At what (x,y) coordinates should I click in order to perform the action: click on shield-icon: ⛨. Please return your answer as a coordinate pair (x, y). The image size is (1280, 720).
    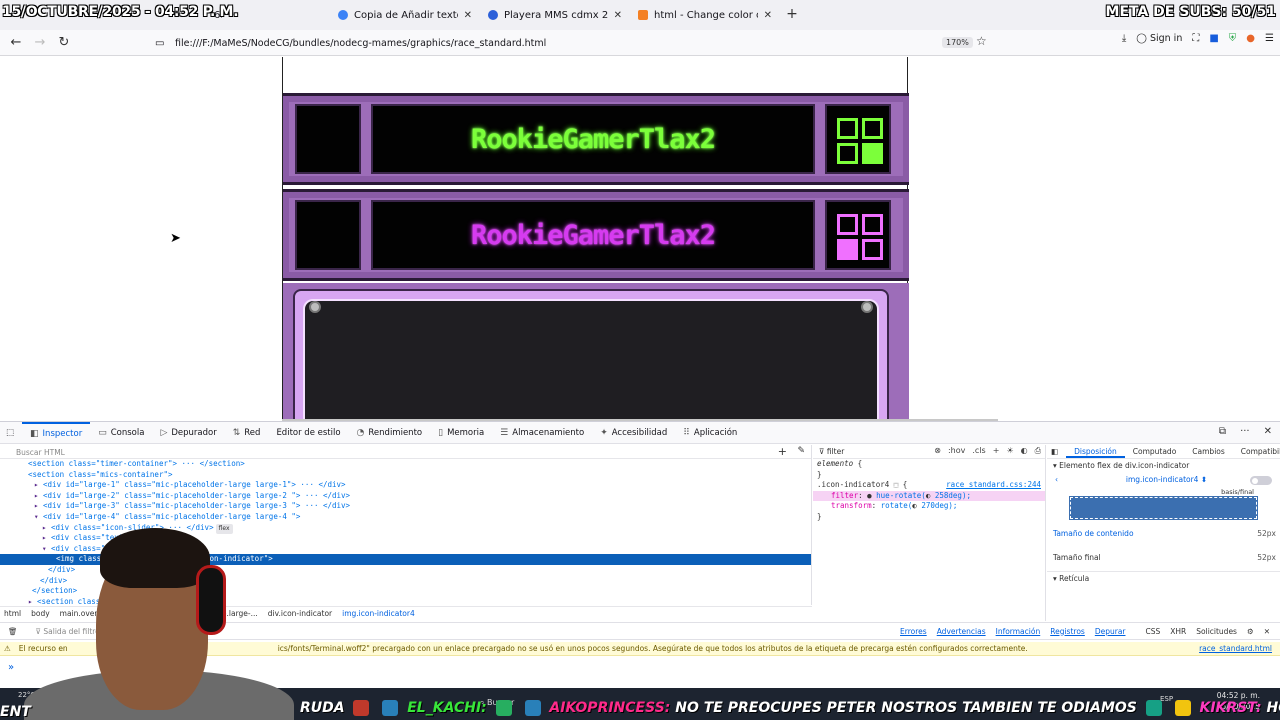
    Looking at the image, I should click on (1233, 38).